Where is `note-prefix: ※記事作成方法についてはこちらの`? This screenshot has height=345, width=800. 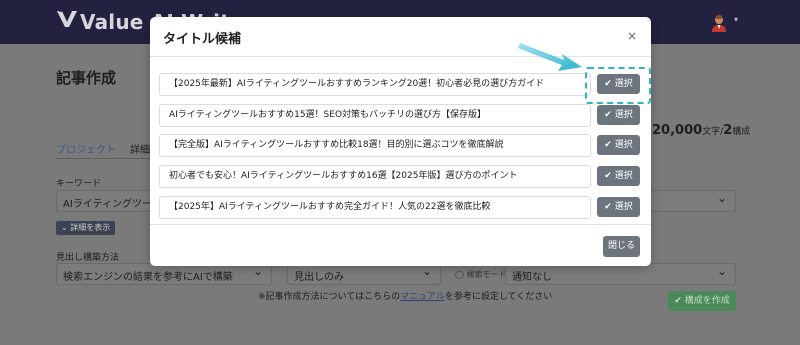 note-prefix: ※記事作成方法についてはこちらの is located at coordinates (329, 297).